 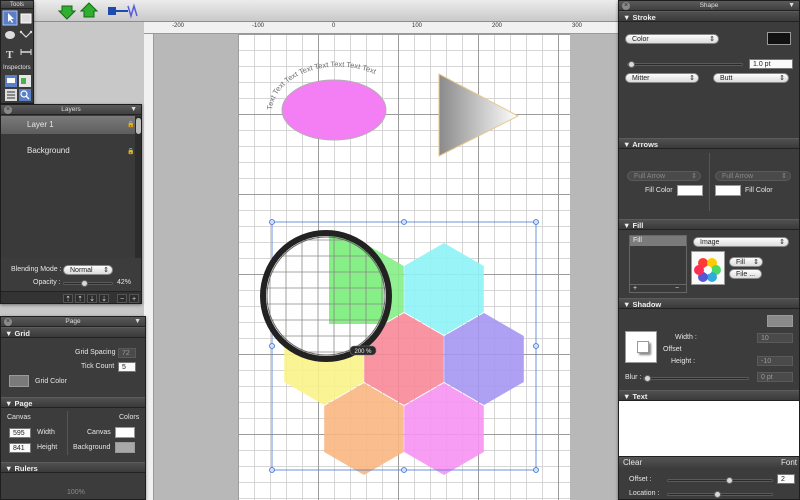 What do you see at coordinates (632, 462) in the screenshot?
I see `clear-button: Clear` at bounding box center [632, 462].